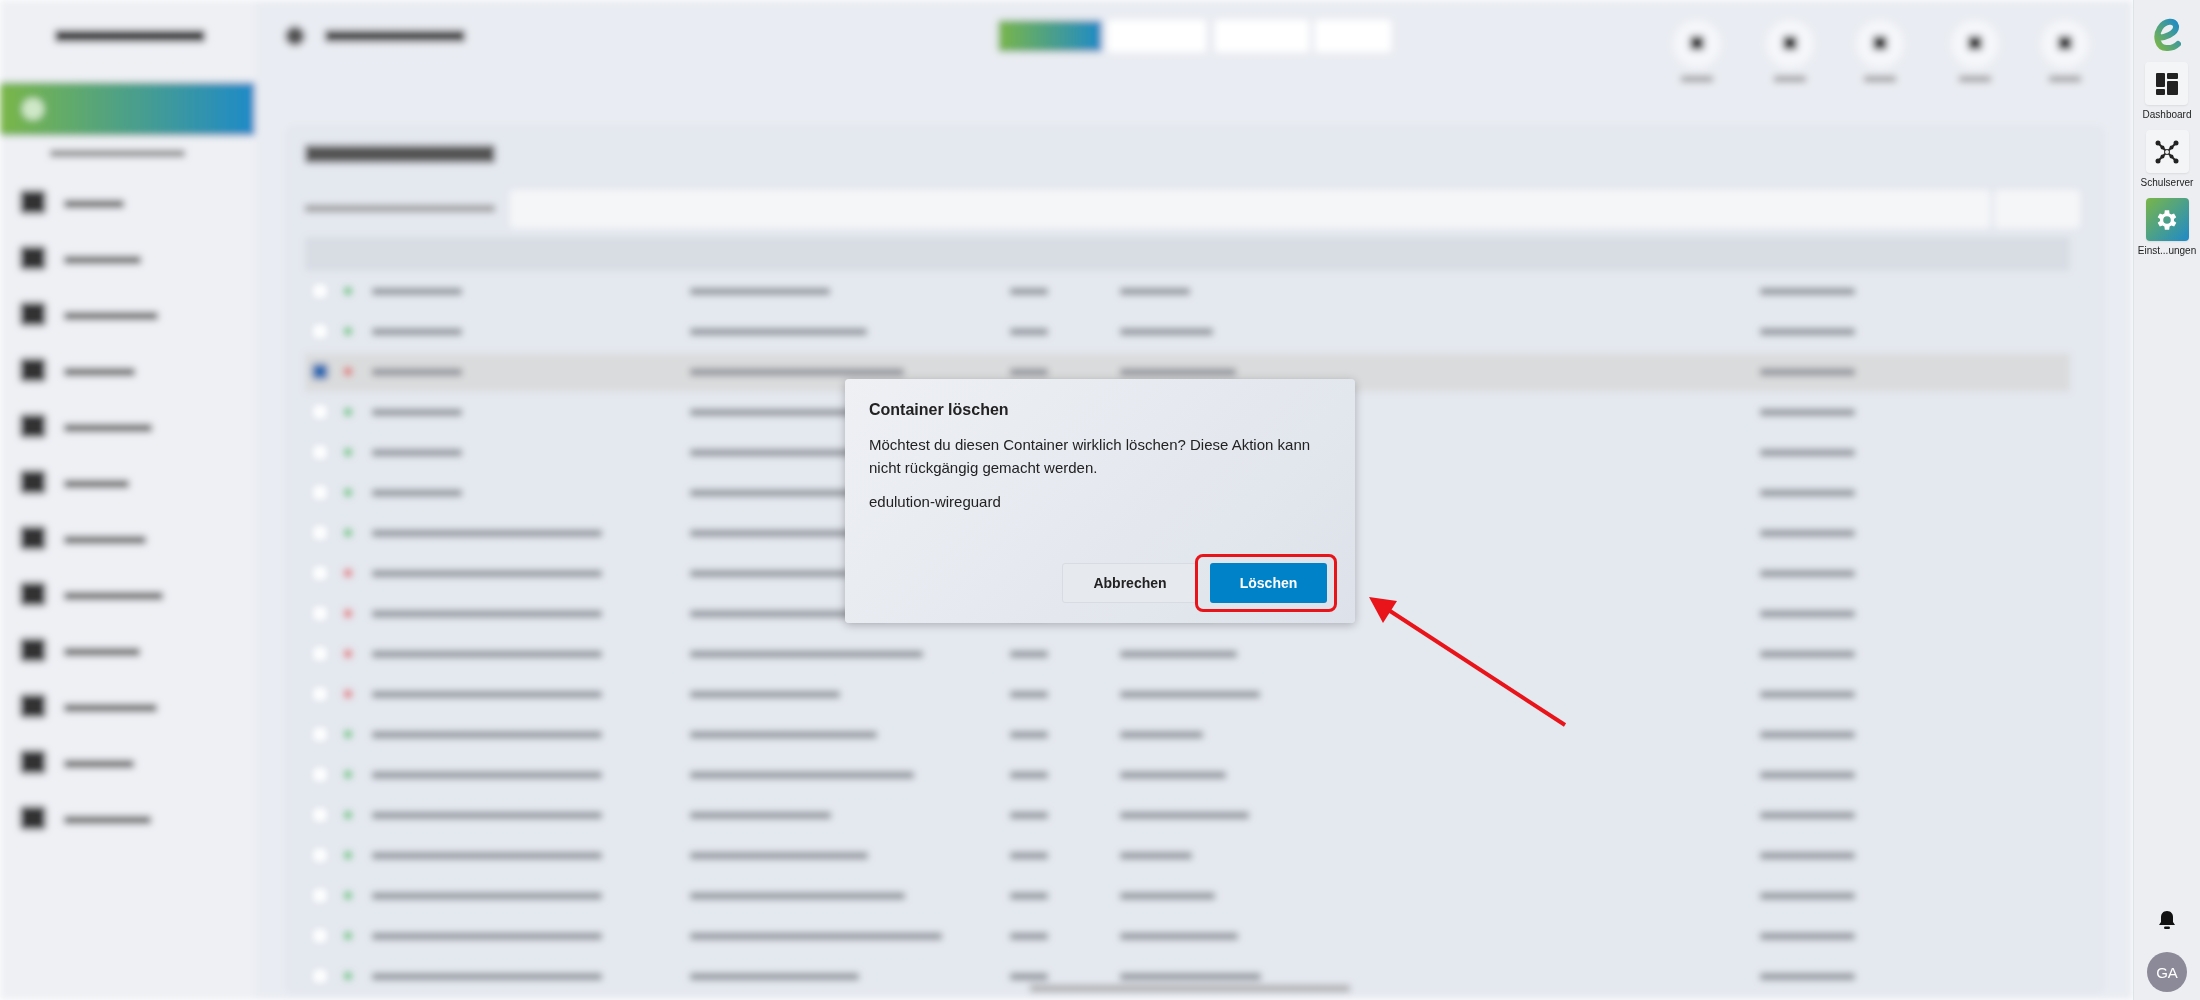 The image size is (2200, 1000). I want to click on dashboard-icon, so click(2167, 83).